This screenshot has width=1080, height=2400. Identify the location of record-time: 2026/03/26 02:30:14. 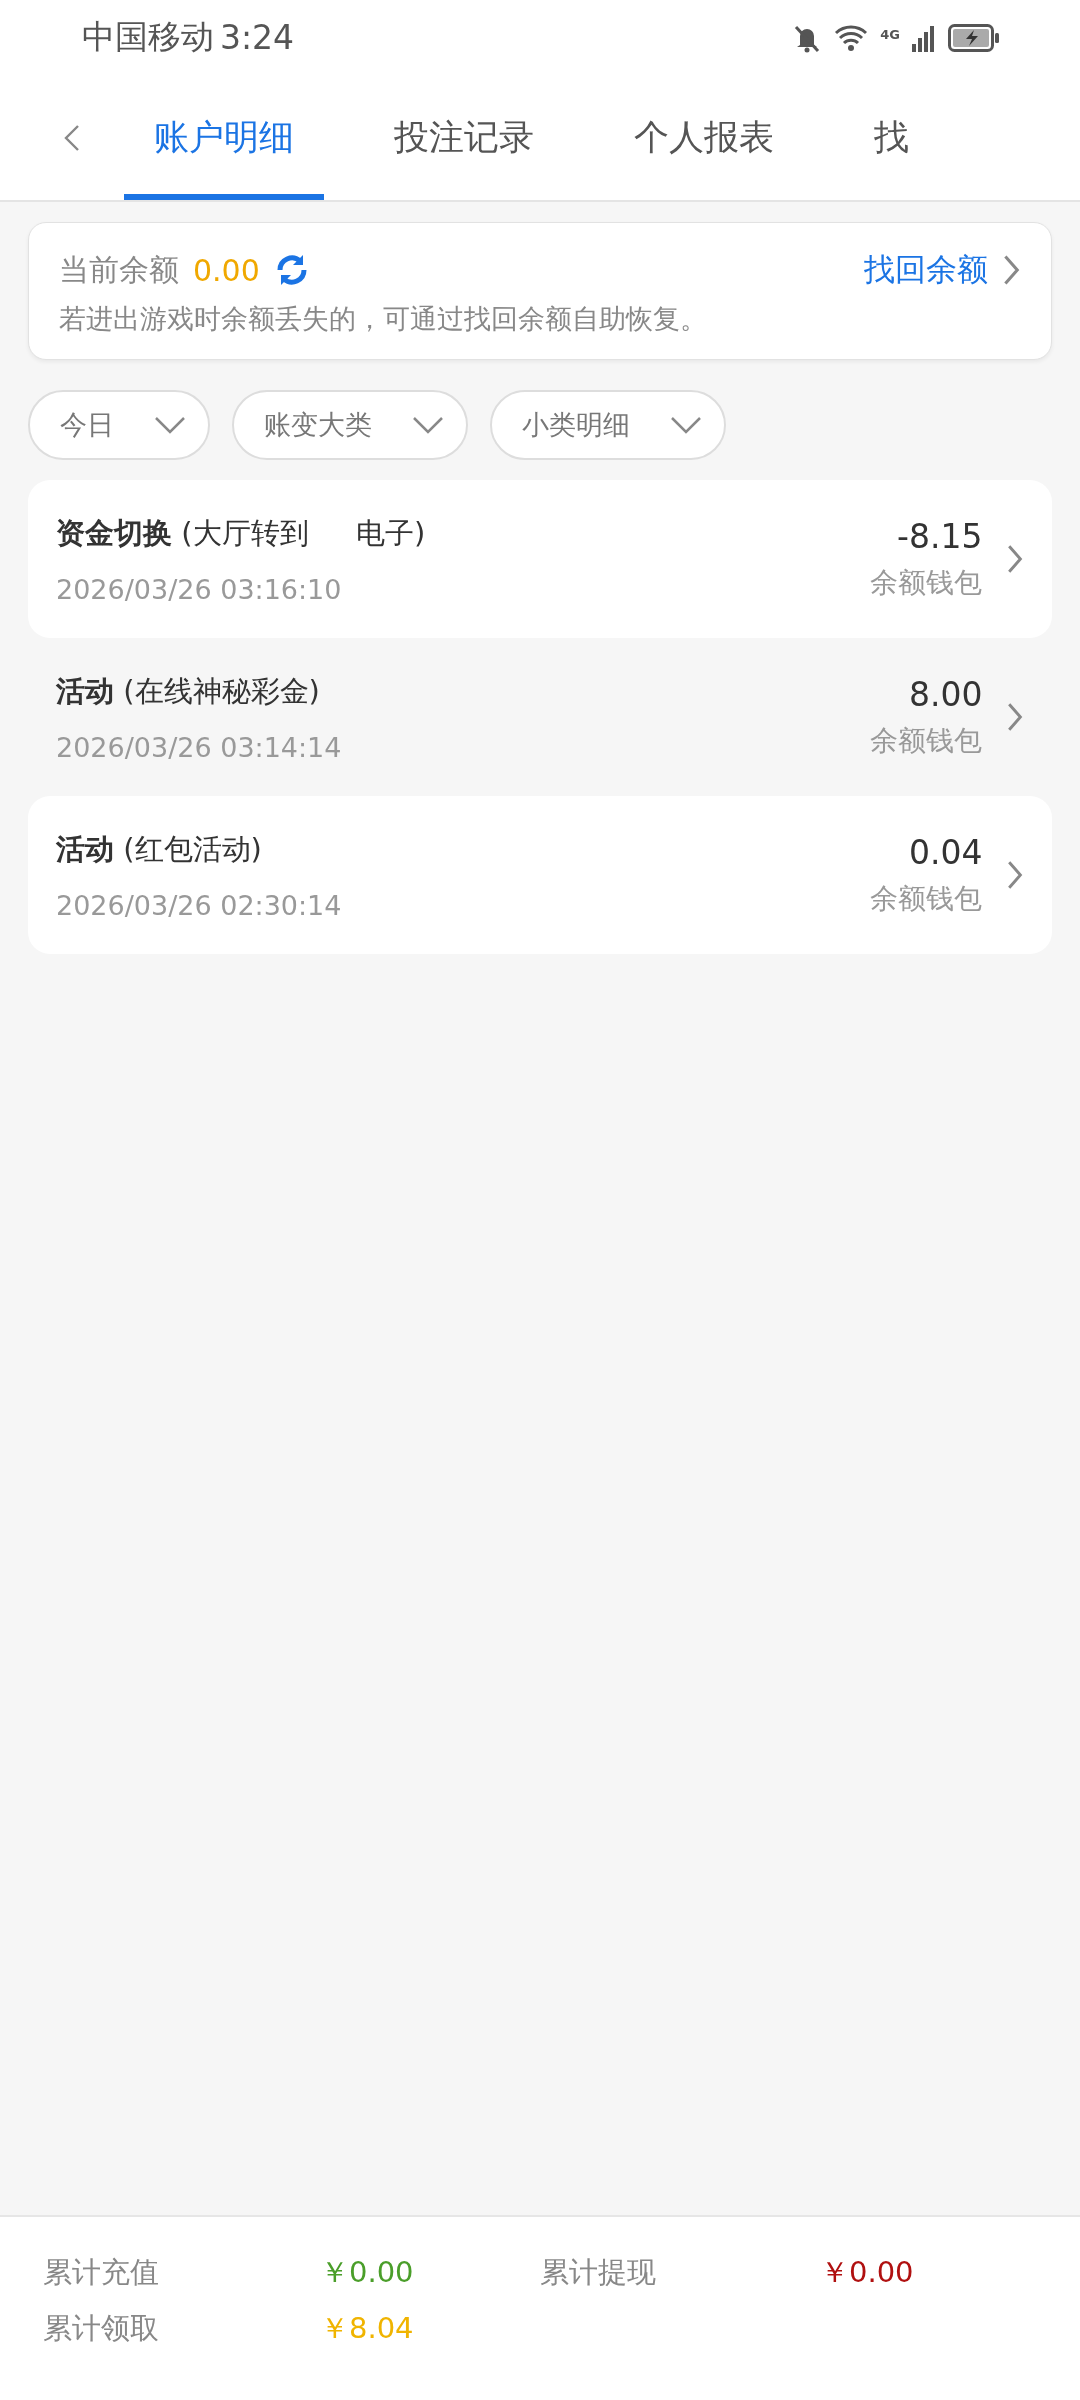
(199, 905).